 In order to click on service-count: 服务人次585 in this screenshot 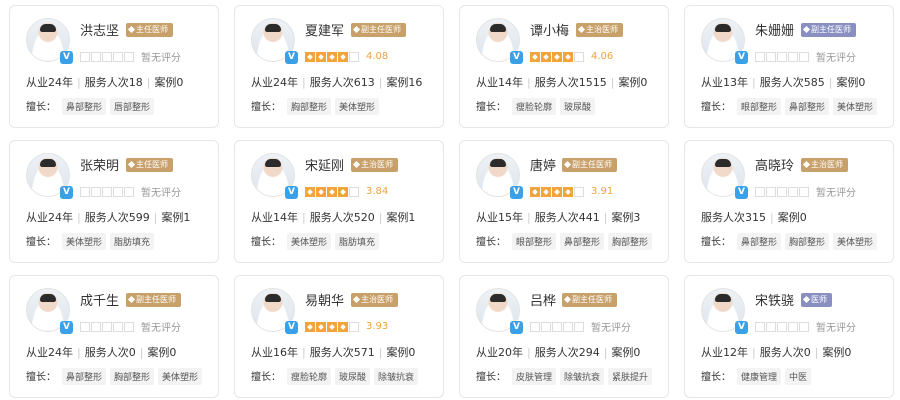, I will do `click(792, 82)`.